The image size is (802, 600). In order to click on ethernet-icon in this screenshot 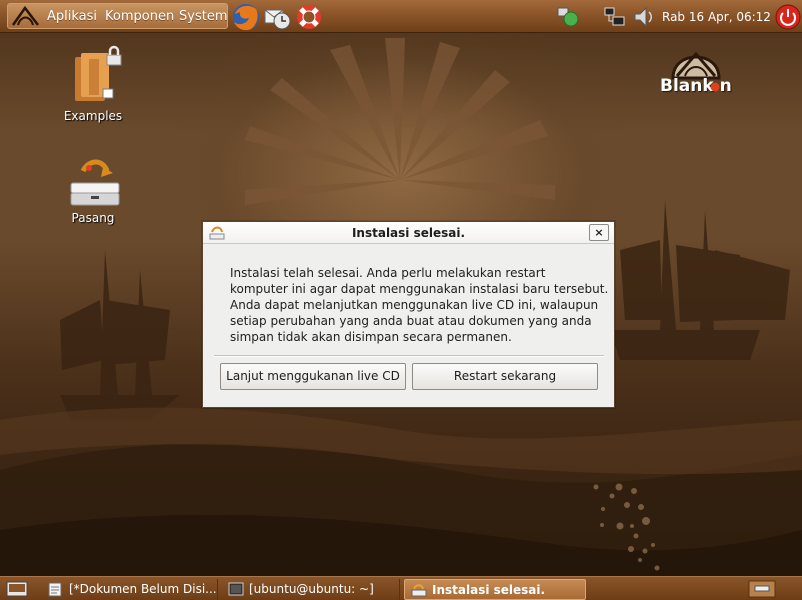, I will do `click(614, 17)`.